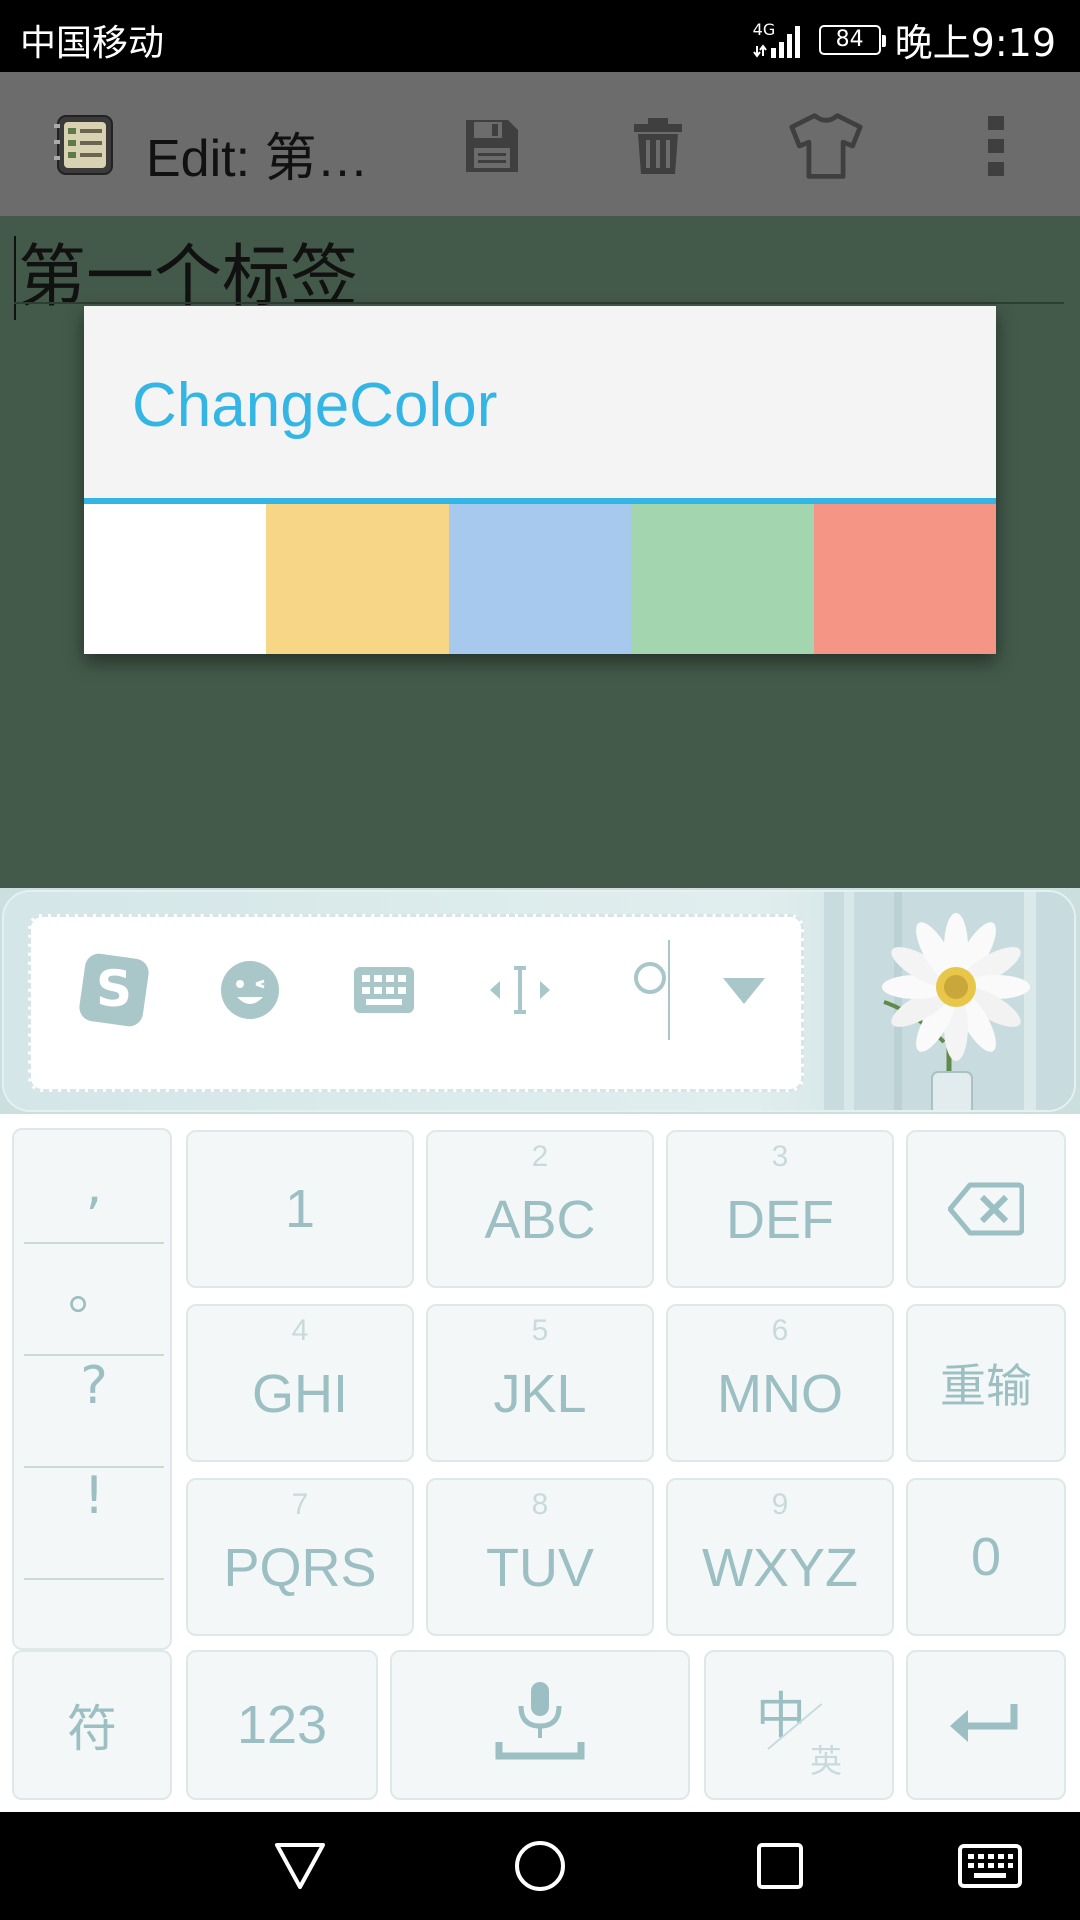 The height and width of the screenshot is (1920, 1080). Describe the element at coordinates (654, 990) in the screenshot. I see `search-icon` at that location.